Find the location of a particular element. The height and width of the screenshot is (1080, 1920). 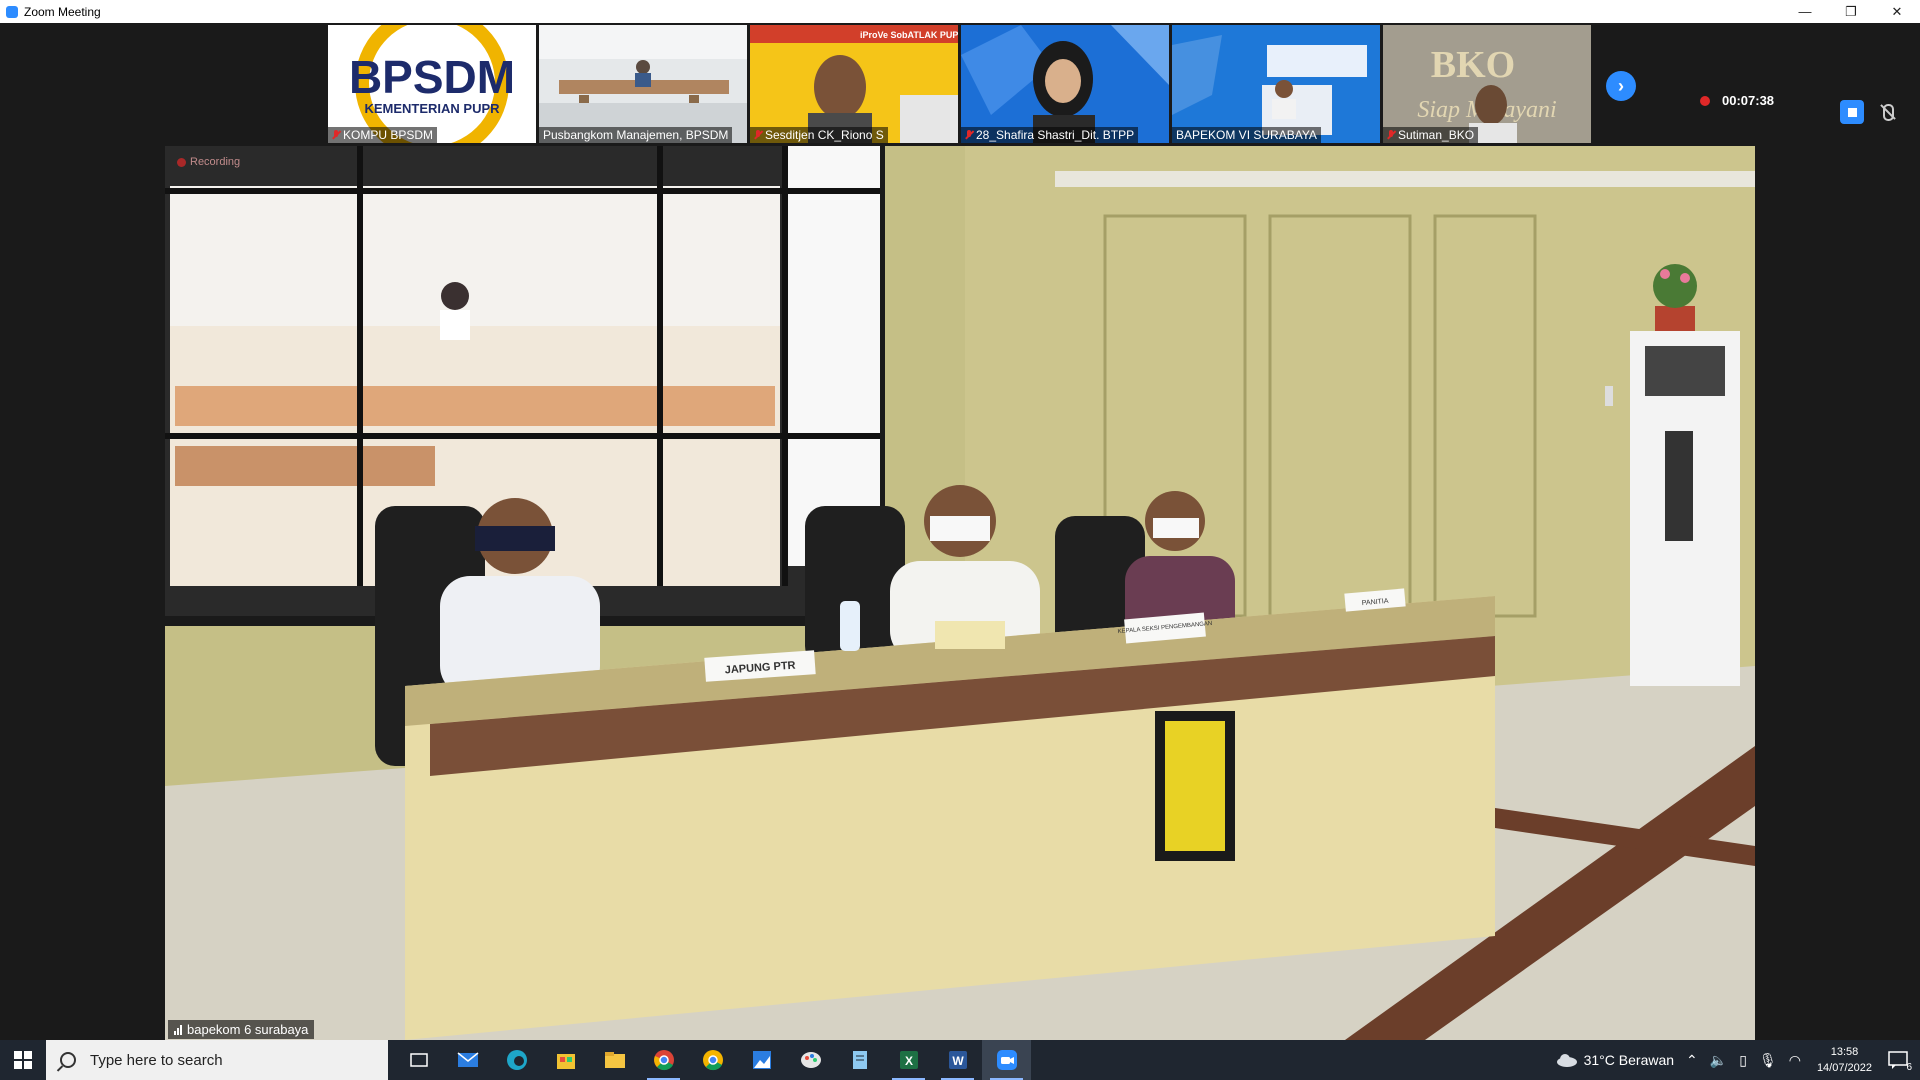

wifi-icon: ◠ is located at coordinates (1795, 1060).